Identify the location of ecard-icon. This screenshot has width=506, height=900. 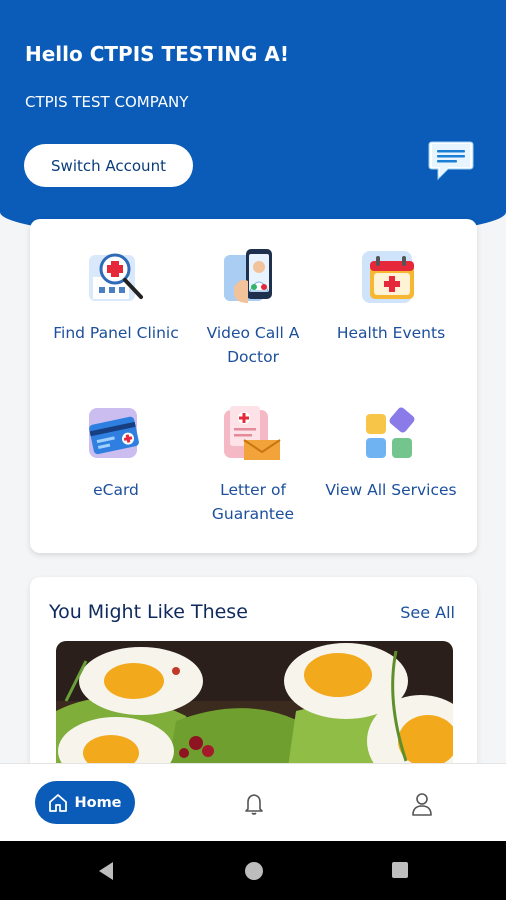
(114, 433).